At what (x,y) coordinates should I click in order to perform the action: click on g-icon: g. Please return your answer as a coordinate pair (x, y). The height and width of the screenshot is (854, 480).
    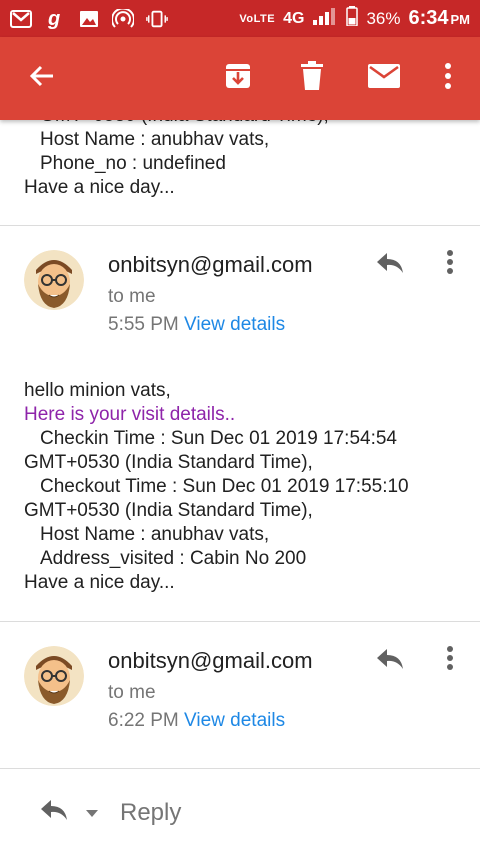
    Looking at the image, I should click on (55, 19).